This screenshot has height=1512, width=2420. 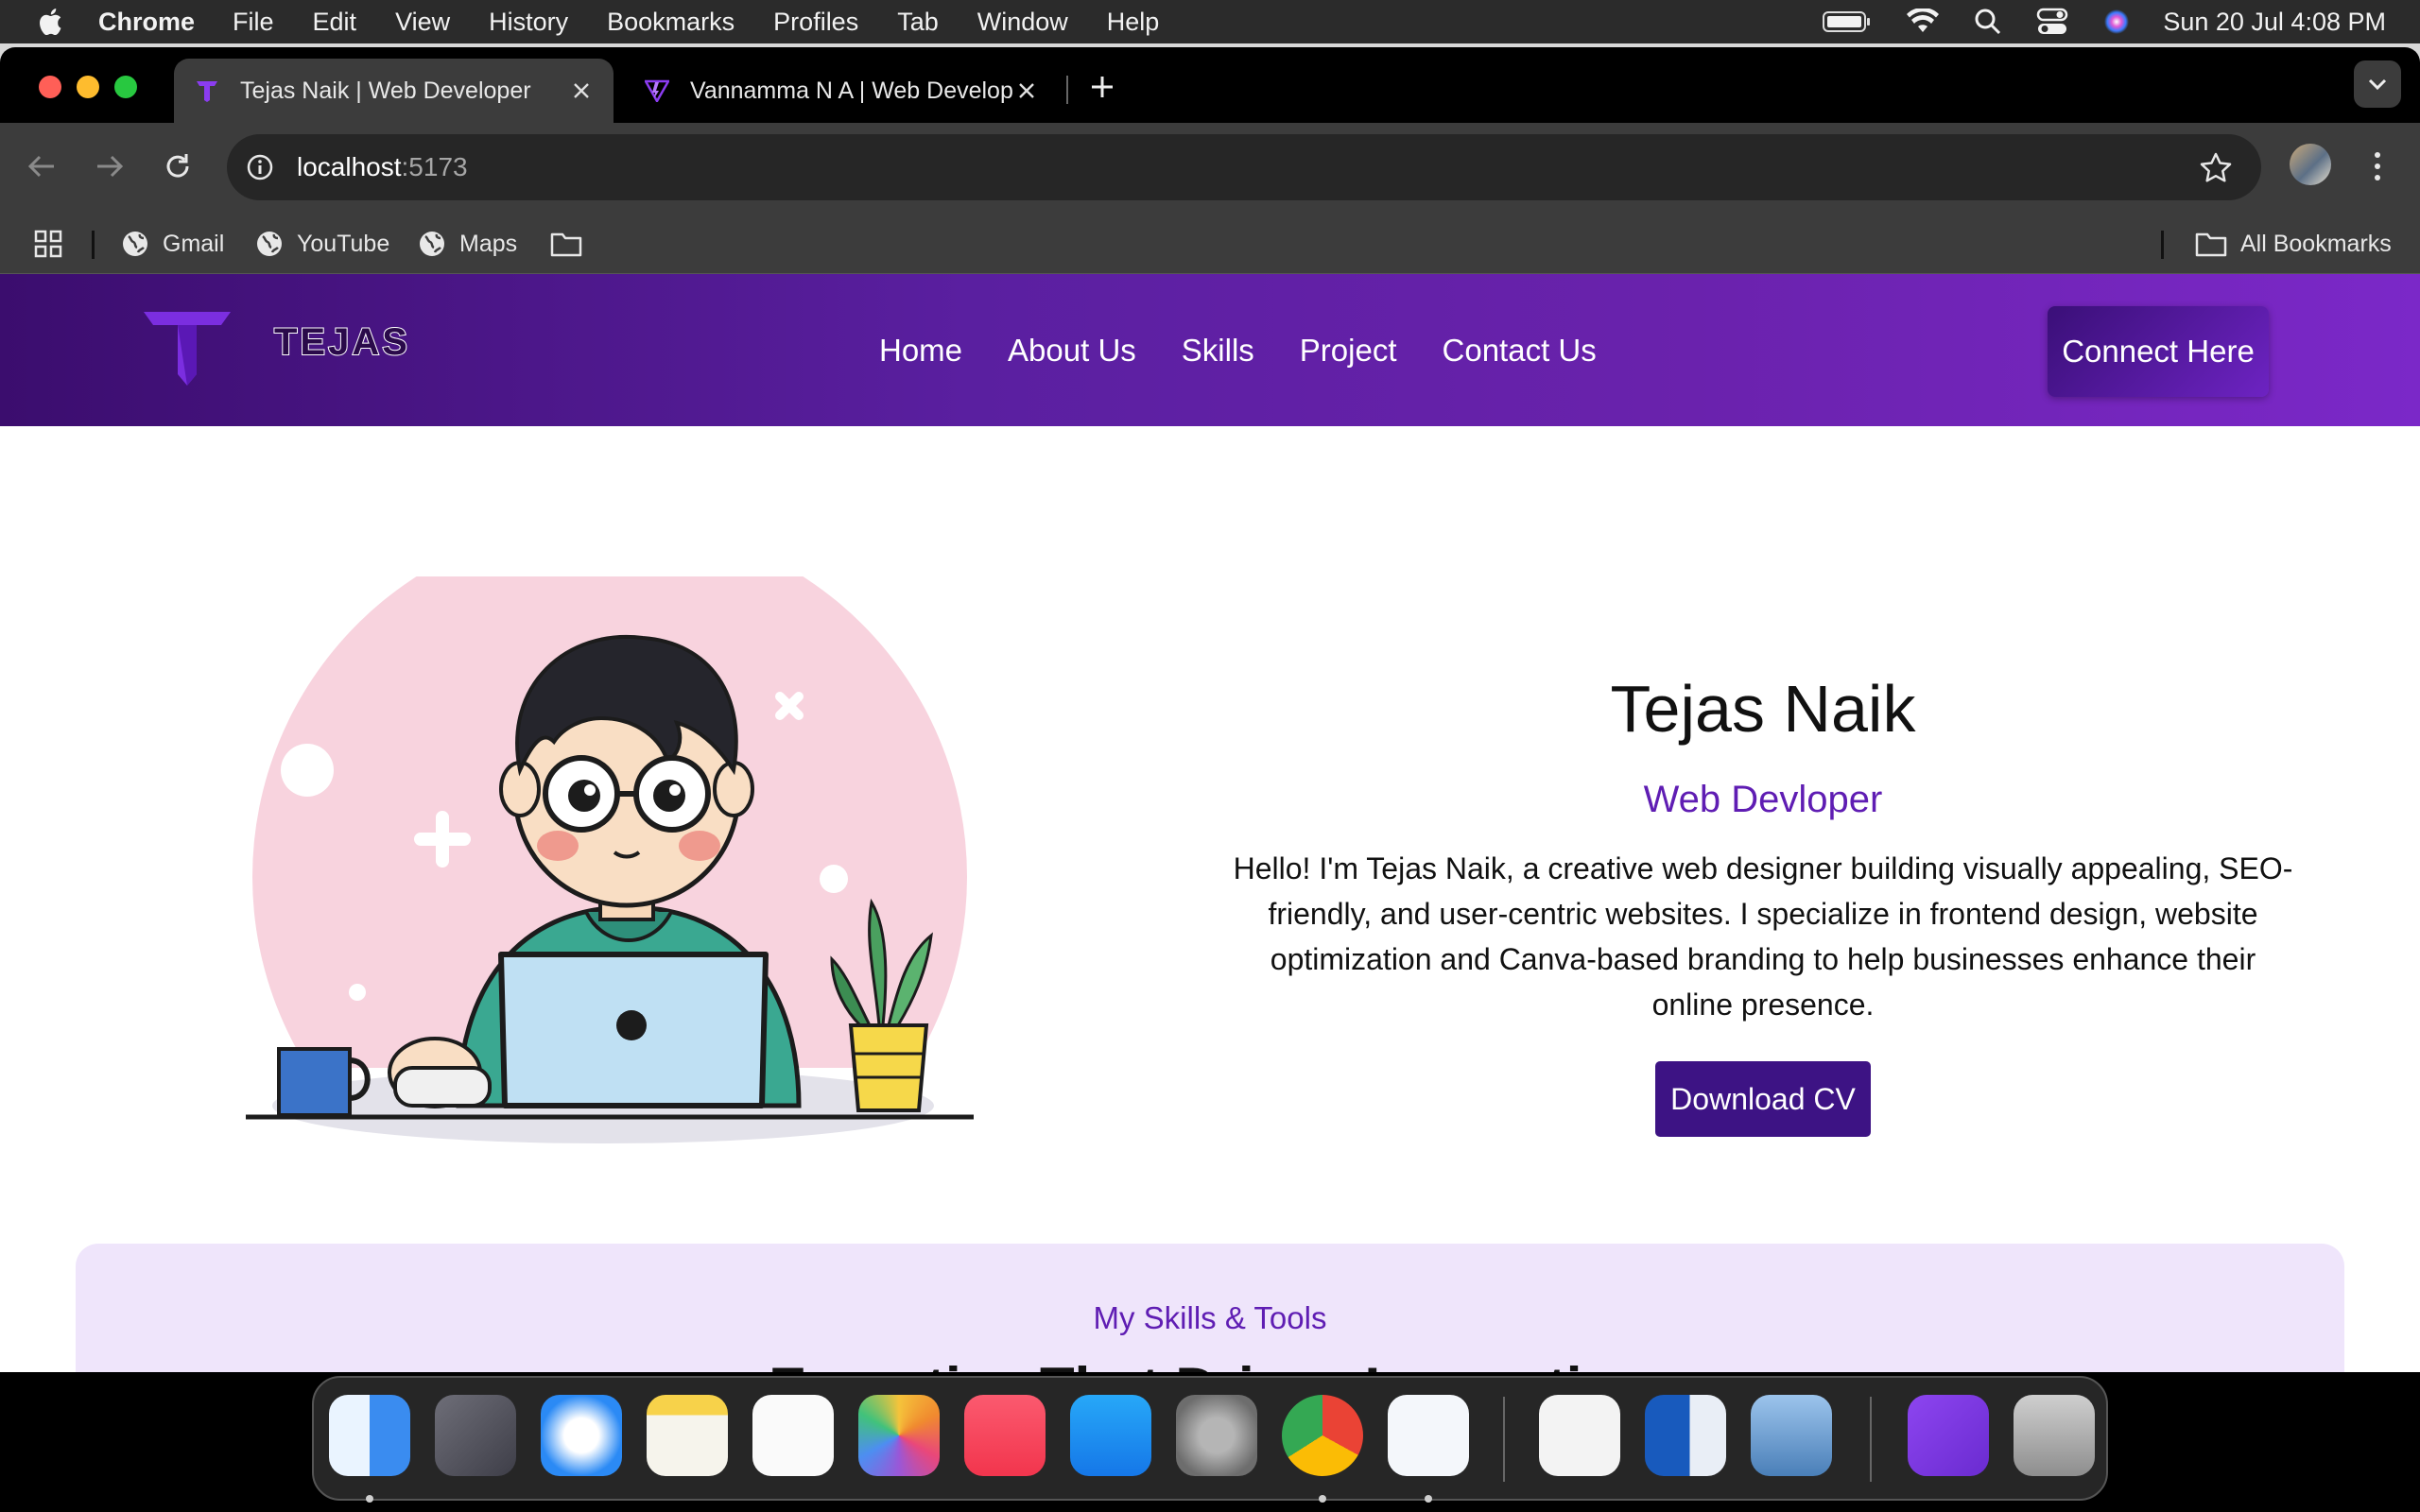 What do you see at coordinates (657, 90) in the screenshot?
I see `vite-logo-icon` at bounding box center [657, 90].